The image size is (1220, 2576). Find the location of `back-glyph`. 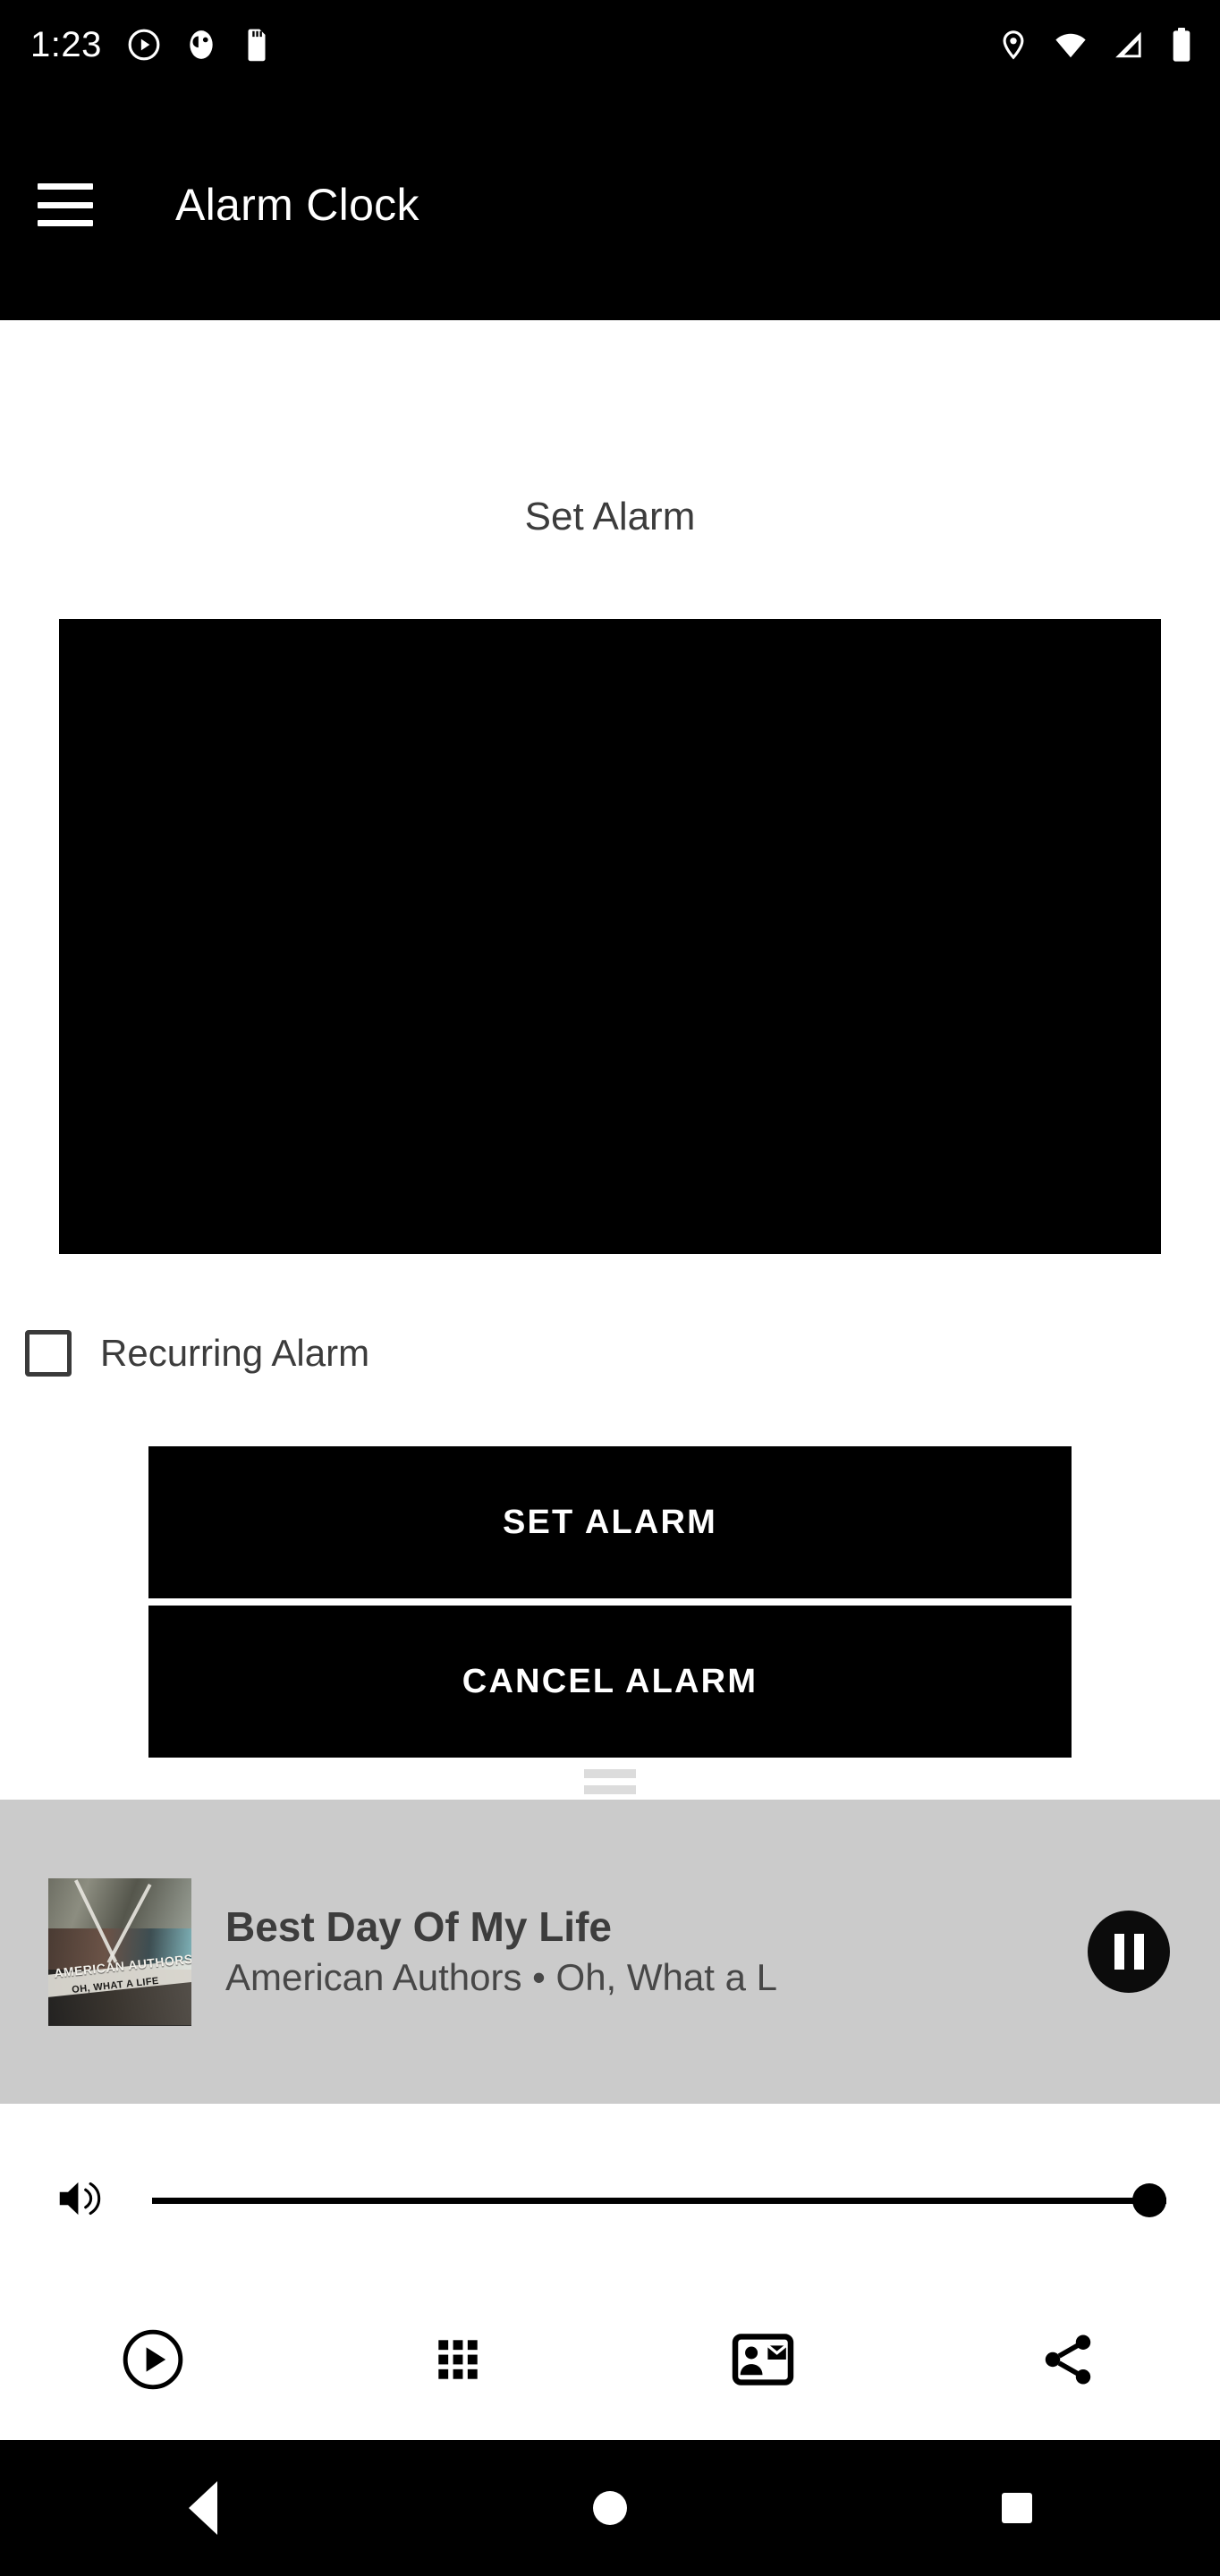

back-glyph is located at coordinates (203, 2508).